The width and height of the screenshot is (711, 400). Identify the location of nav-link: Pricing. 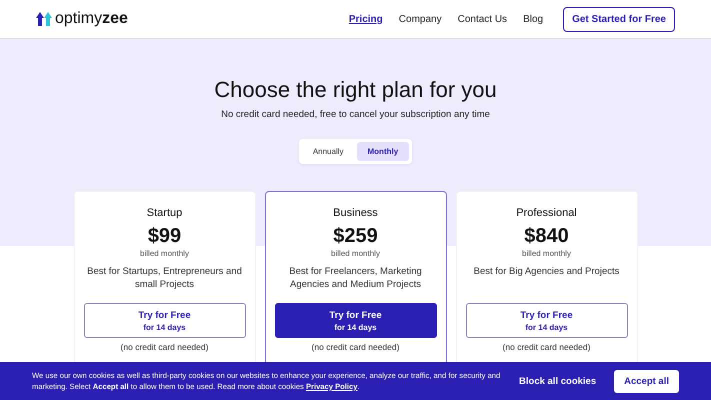
(365, 19).